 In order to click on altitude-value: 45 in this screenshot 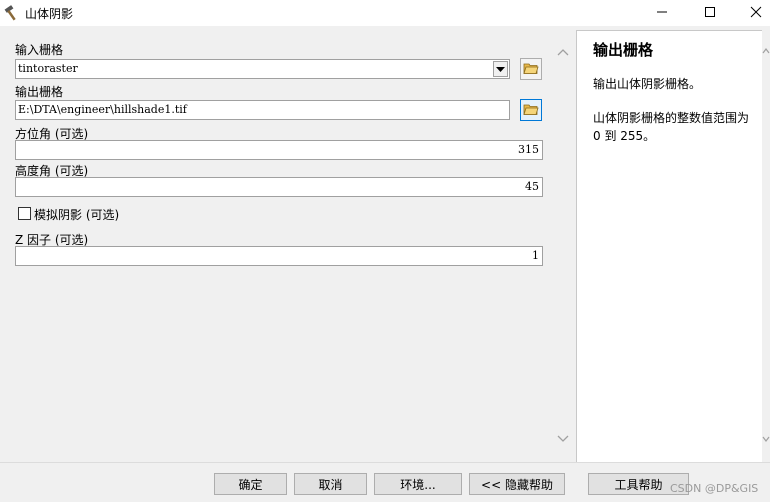, I will do `click(532, 186)`.